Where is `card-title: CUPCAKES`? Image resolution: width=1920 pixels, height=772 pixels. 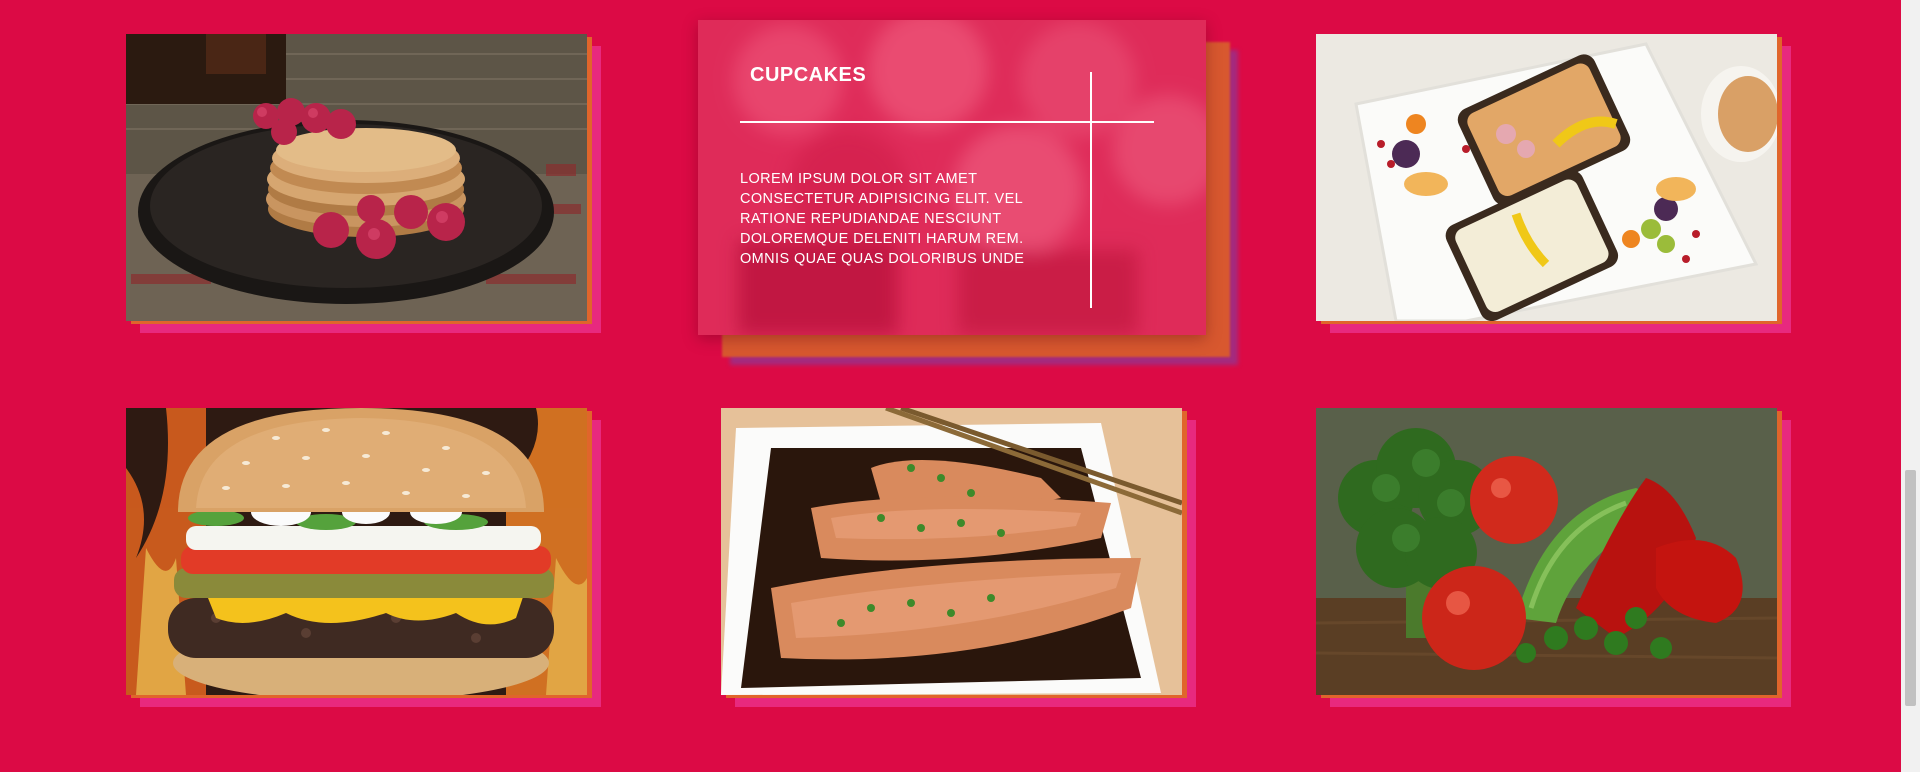
card-title: CUPCAKES is located at coordinates (808, 75).